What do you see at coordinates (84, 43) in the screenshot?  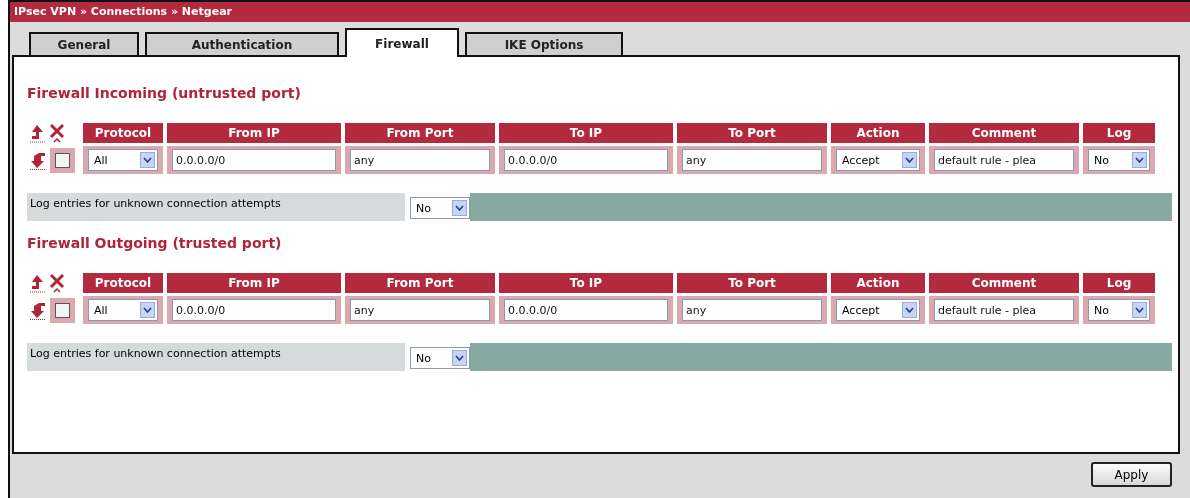 I see `tab: General` at bounding box center [84, 43].